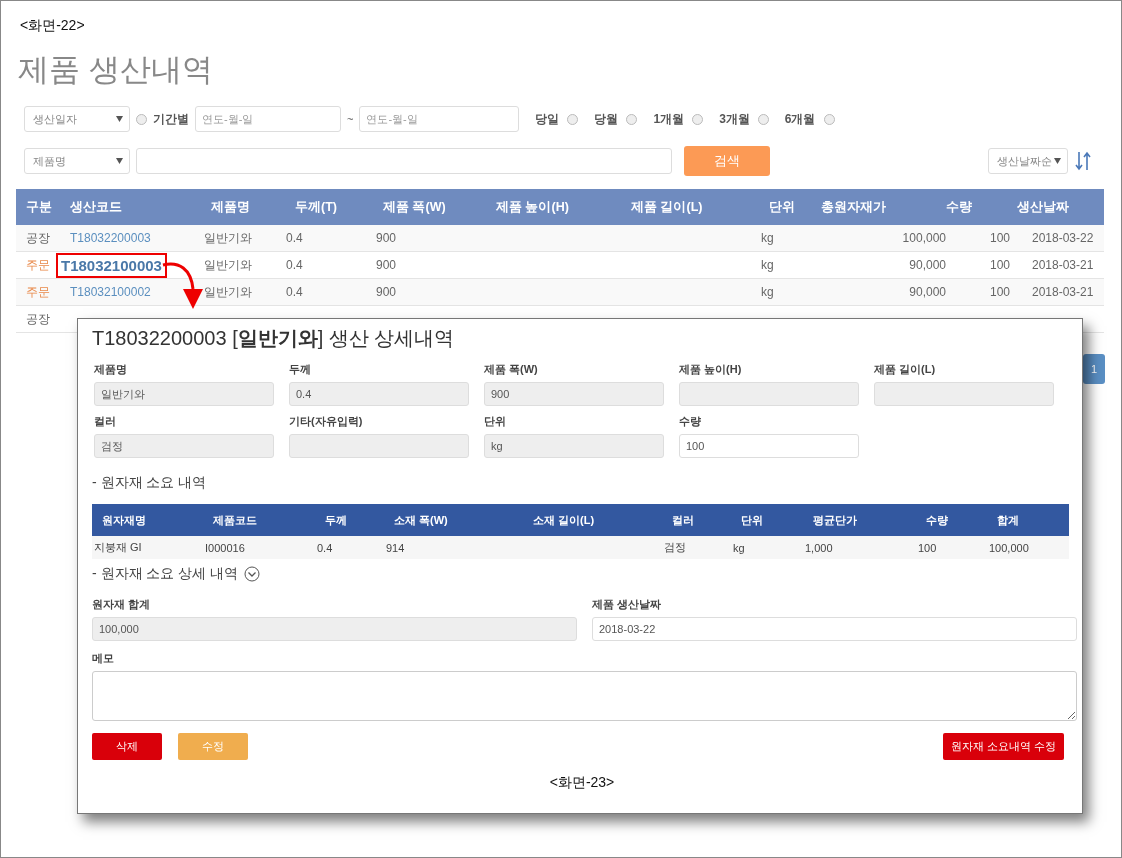  I want to click on radio-label: 당일, so click(547, 119).